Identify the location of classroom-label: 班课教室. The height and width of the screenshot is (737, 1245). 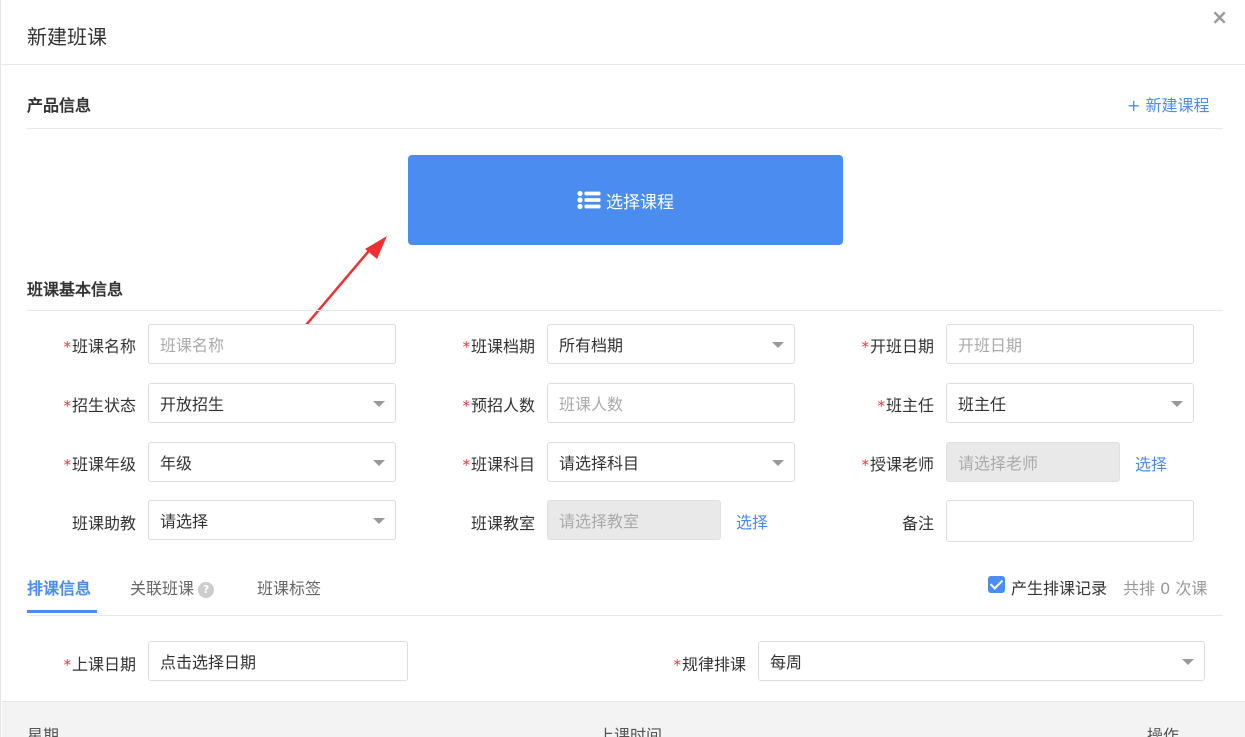
(502, 523).